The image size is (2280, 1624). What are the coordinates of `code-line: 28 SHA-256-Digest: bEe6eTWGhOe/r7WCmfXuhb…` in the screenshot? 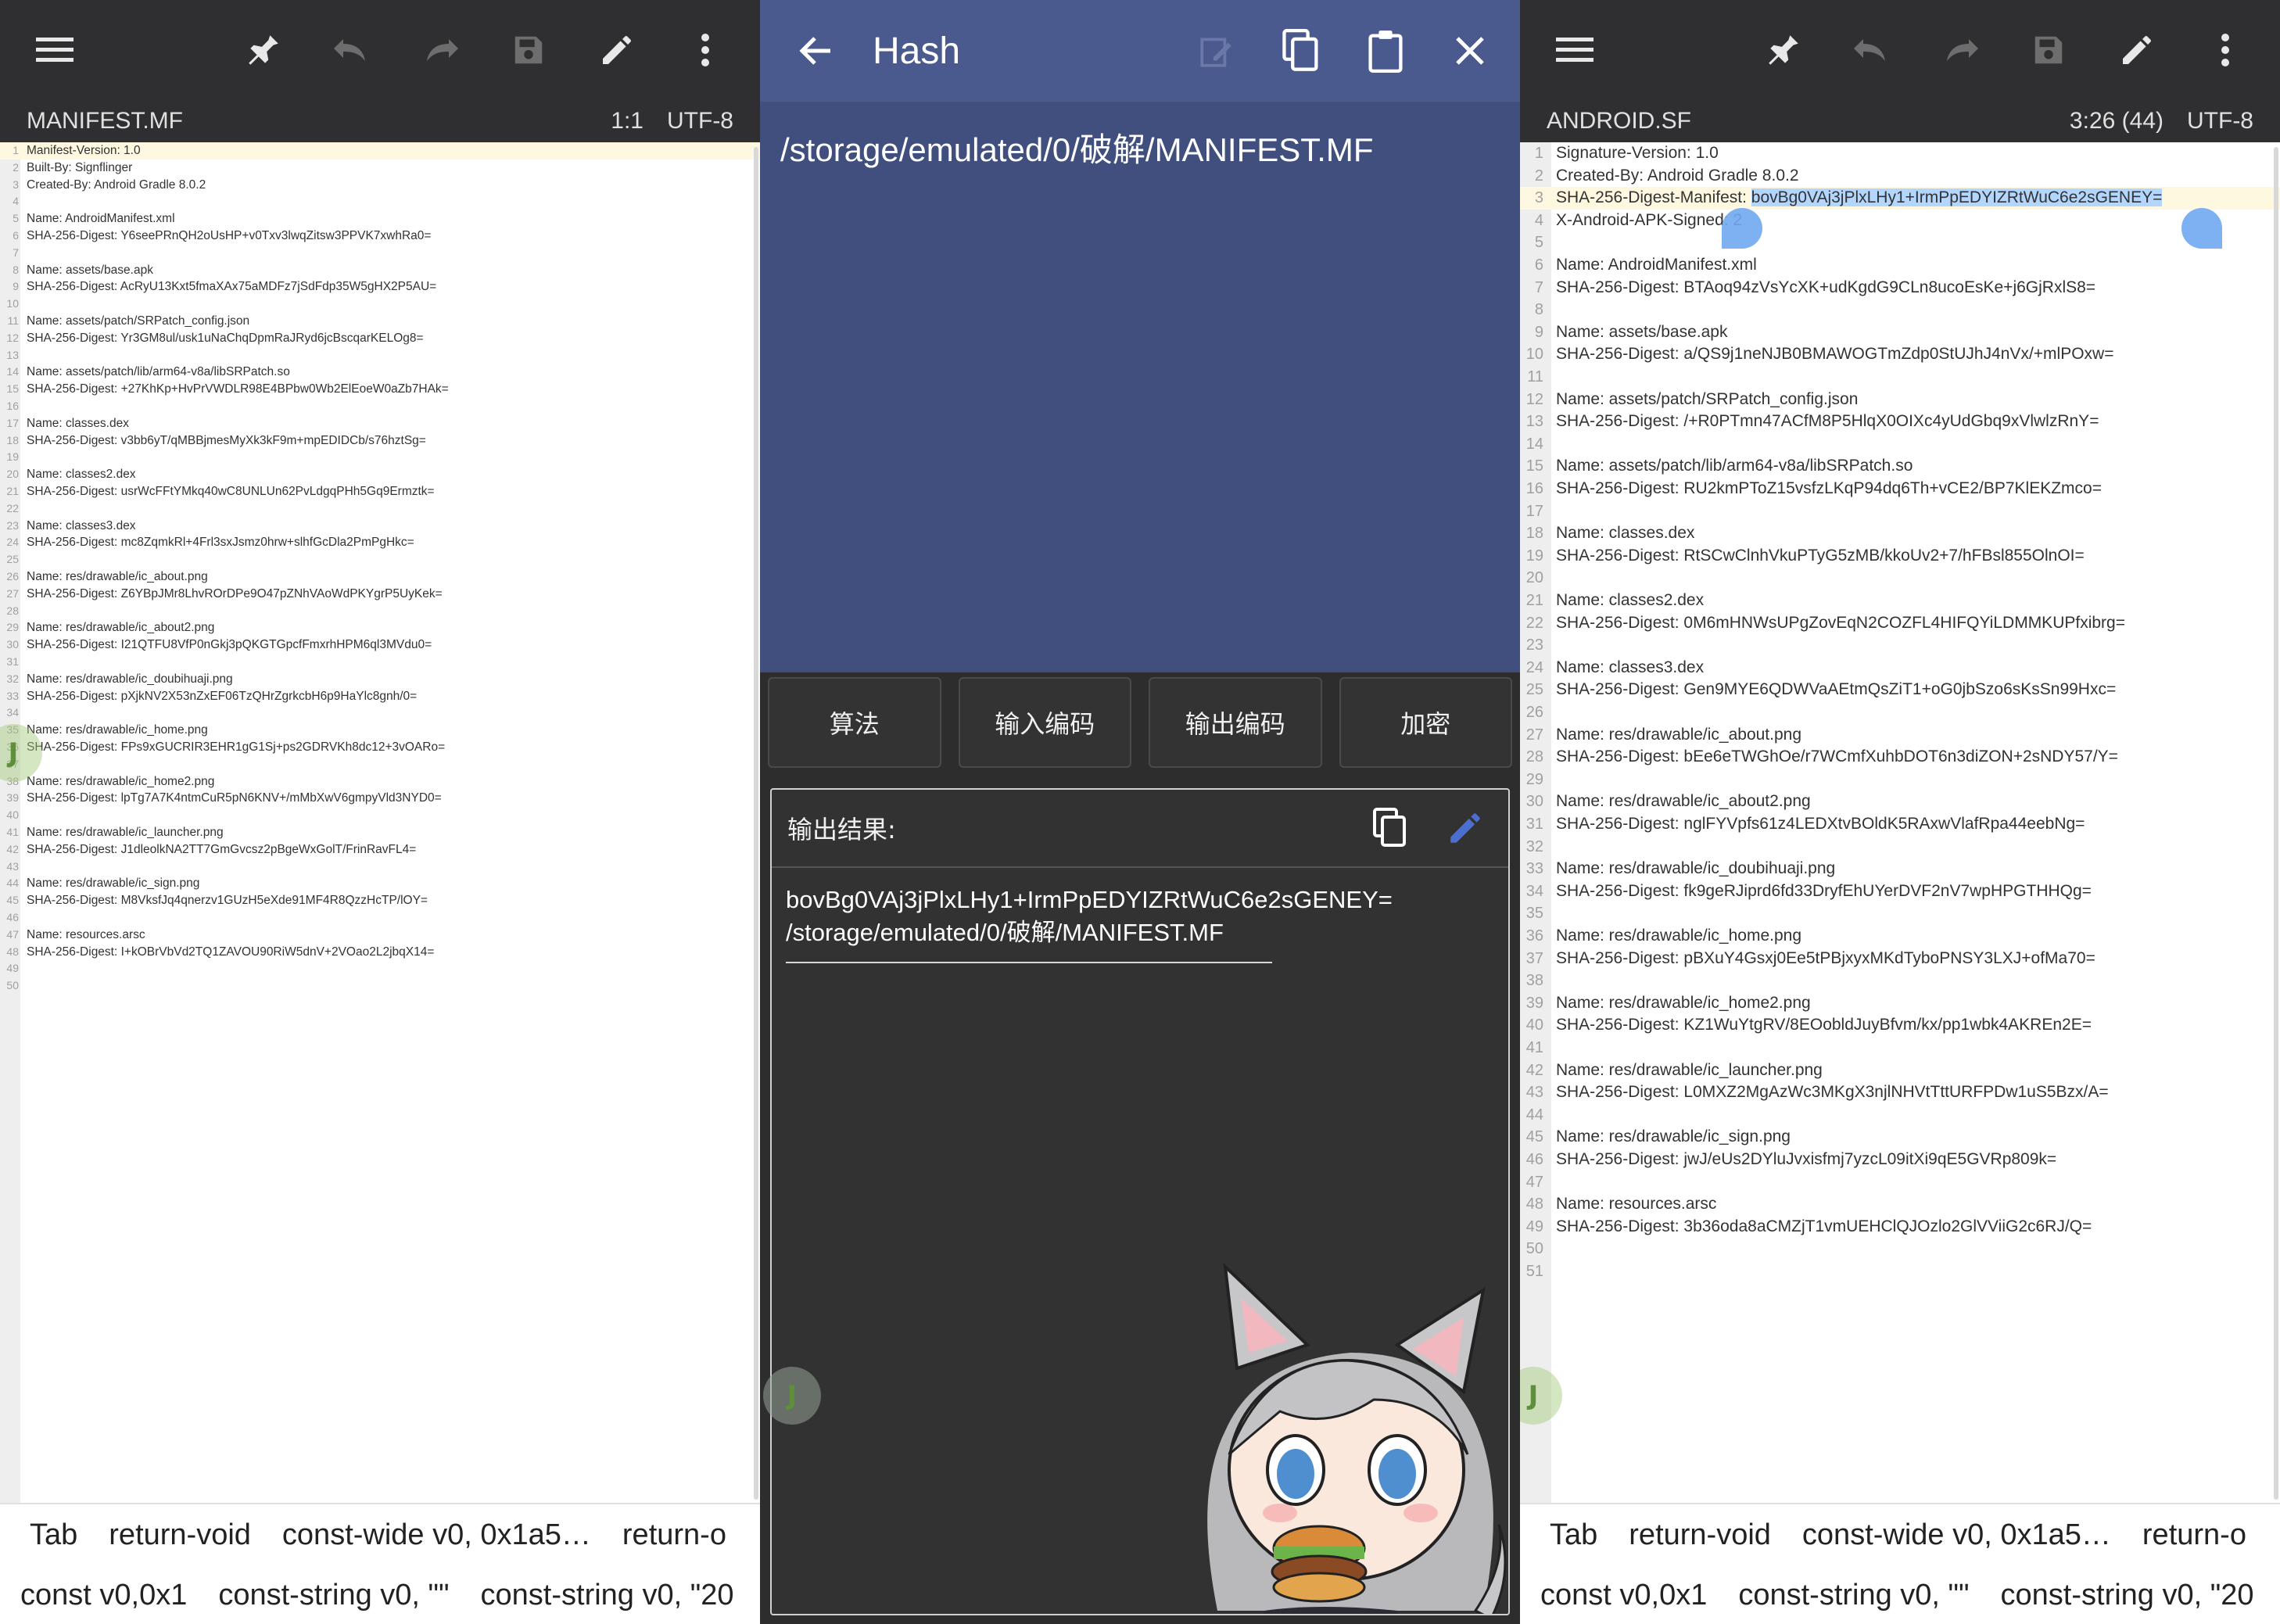 It's located at (1900, 757).